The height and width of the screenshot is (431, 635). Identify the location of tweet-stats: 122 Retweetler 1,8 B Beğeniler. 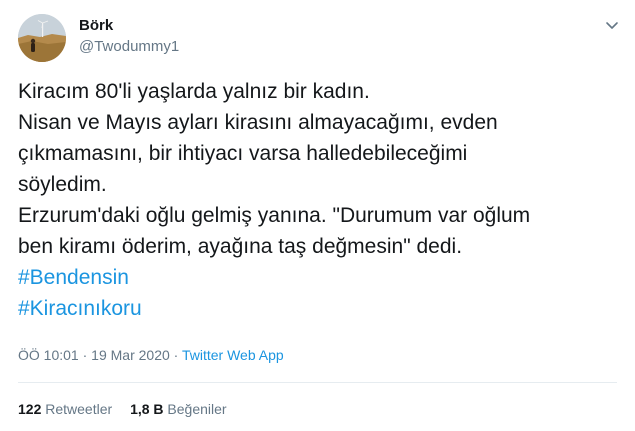
(129, 409).